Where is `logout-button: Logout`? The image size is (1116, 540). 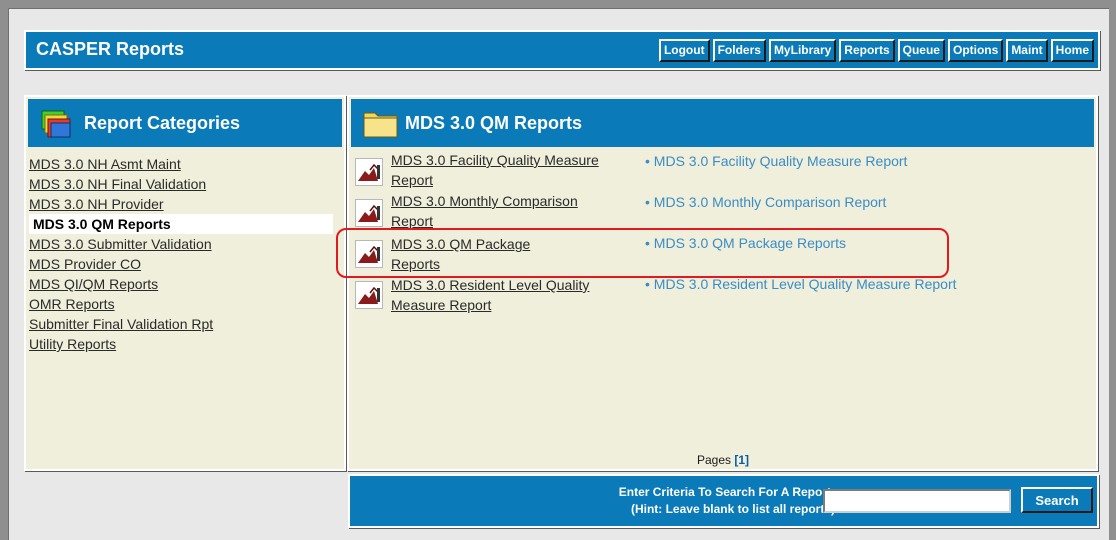
logout-button: Logout is located at coordinates (684, 50).